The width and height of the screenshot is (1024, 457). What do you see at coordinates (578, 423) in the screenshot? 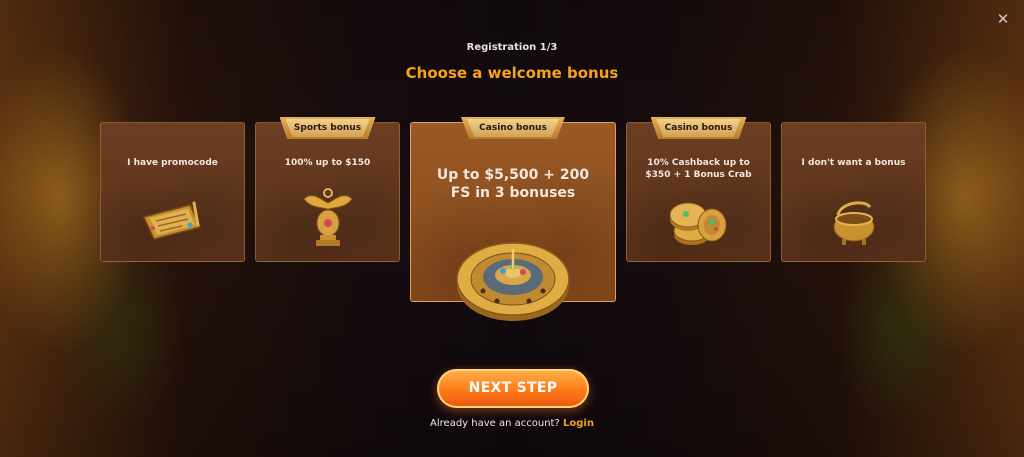
I see `login-link: Login` at bounding box center [578, 423].